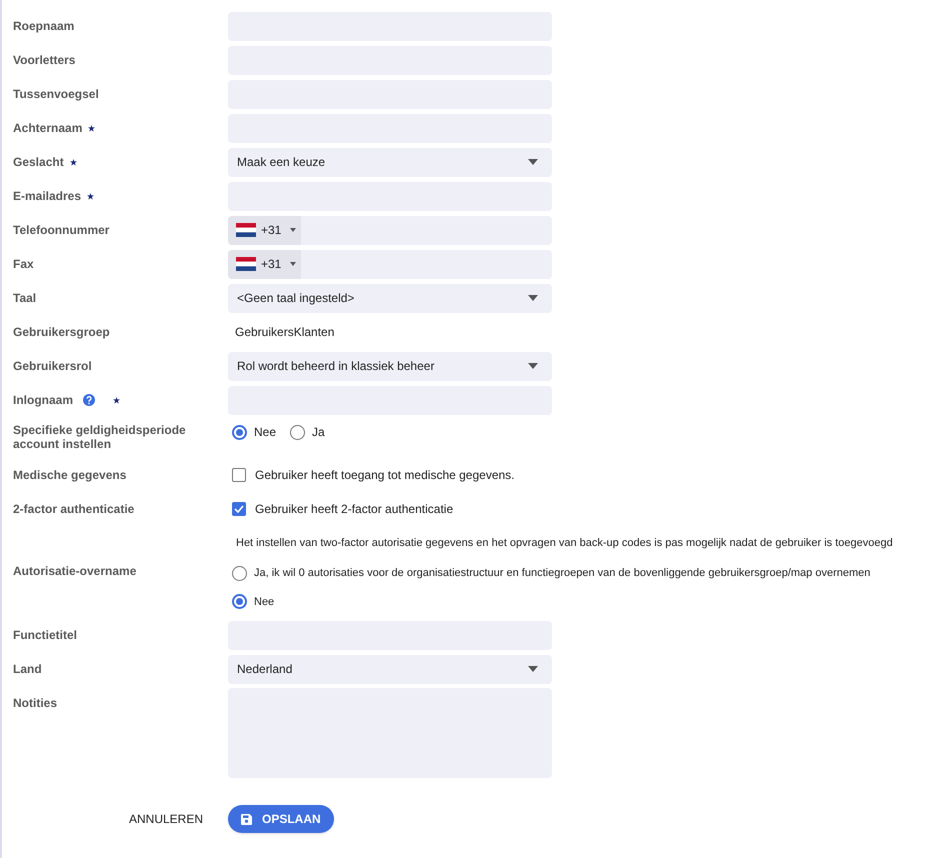 Image resolution: width=941 pixels, height=858 pixels. I want to click on field-label: Geslacht, so click(38, 162).